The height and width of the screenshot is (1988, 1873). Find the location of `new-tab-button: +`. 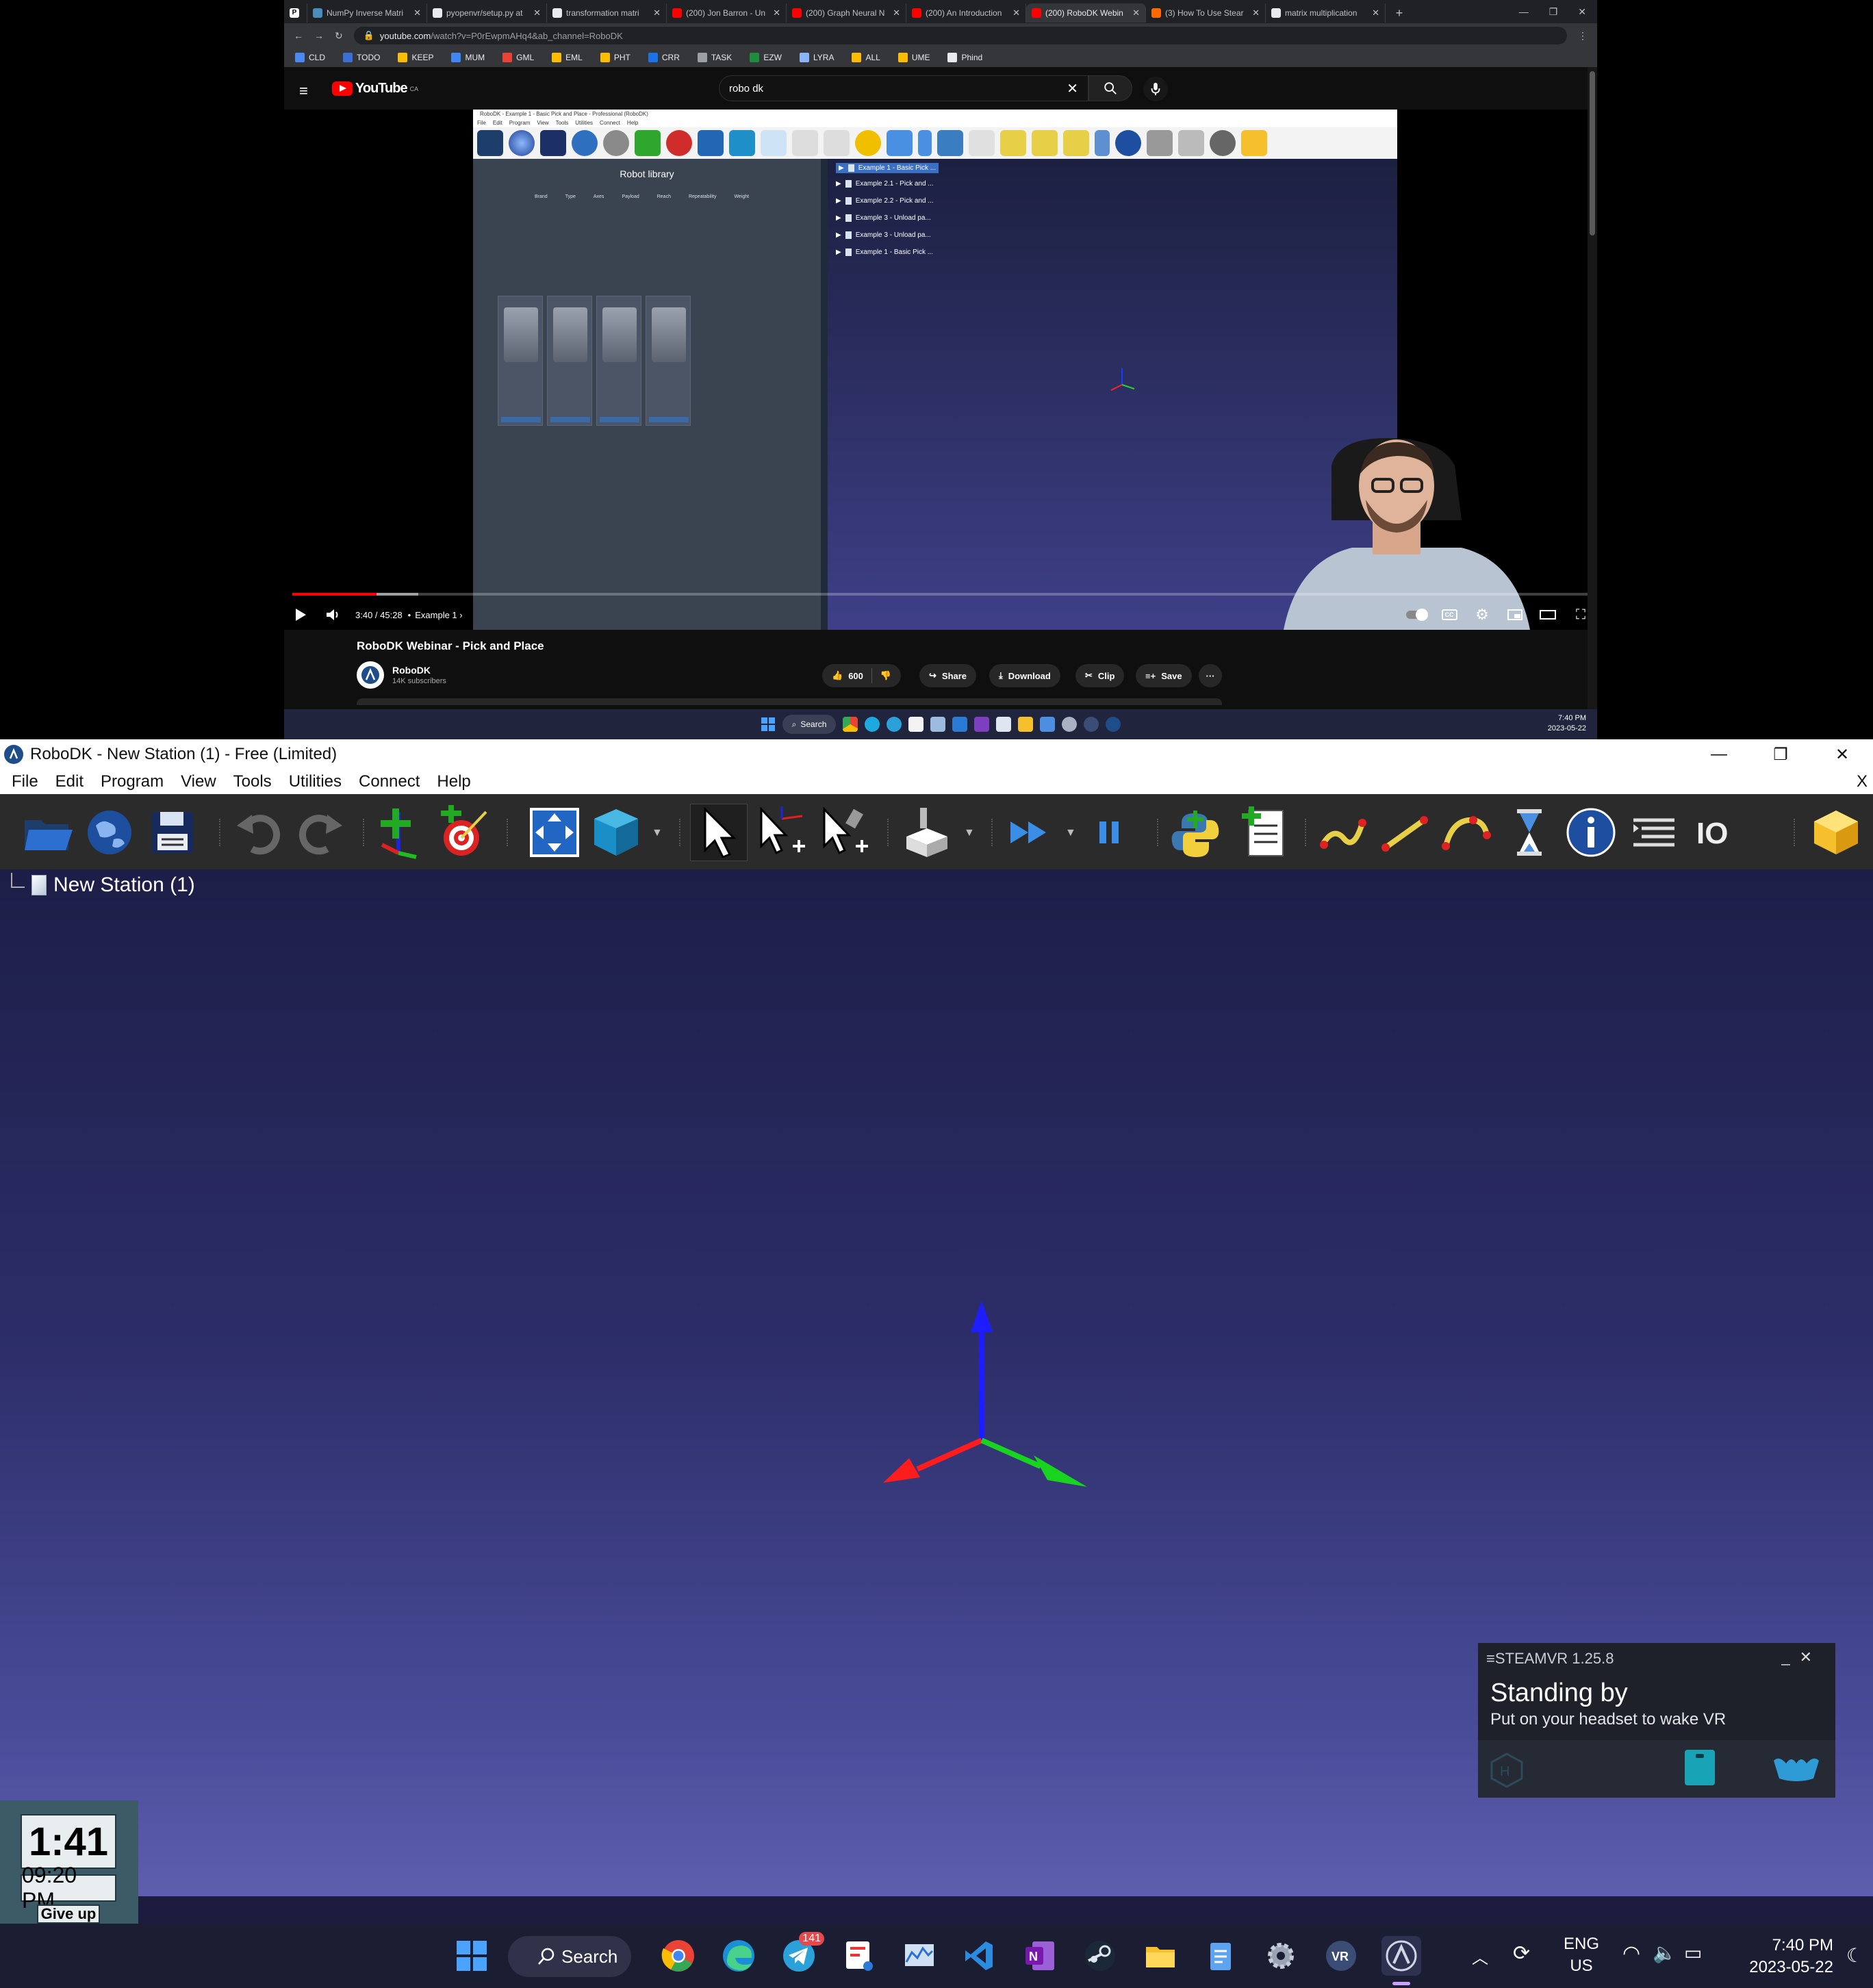

new-tab-button: + is located at coordinates (1400, 13).